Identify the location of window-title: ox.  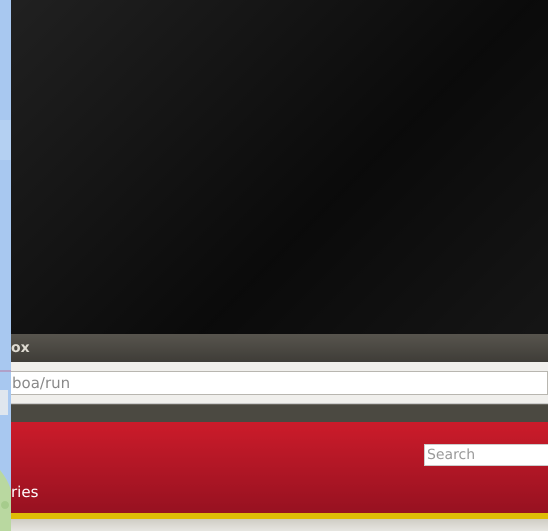
(20, 348).